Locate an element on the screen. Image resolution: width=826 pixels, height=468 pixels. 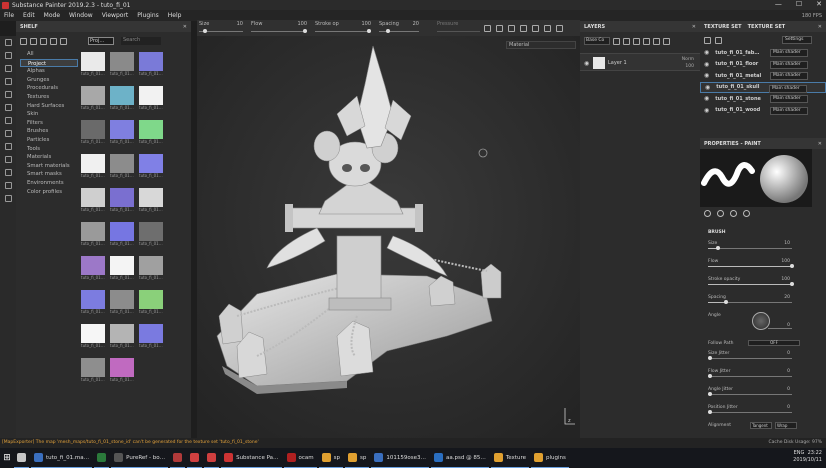
alignment-wrap-select: Wrap is located at coordinates (786, 425).